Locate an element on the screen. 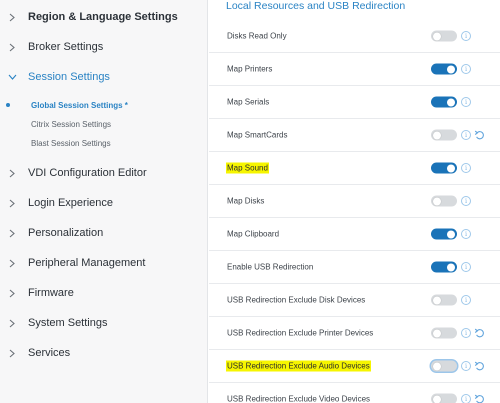 The image size is (500, 403). sidebar-item-firmware: Firmware is located at coordinates (103, 293).